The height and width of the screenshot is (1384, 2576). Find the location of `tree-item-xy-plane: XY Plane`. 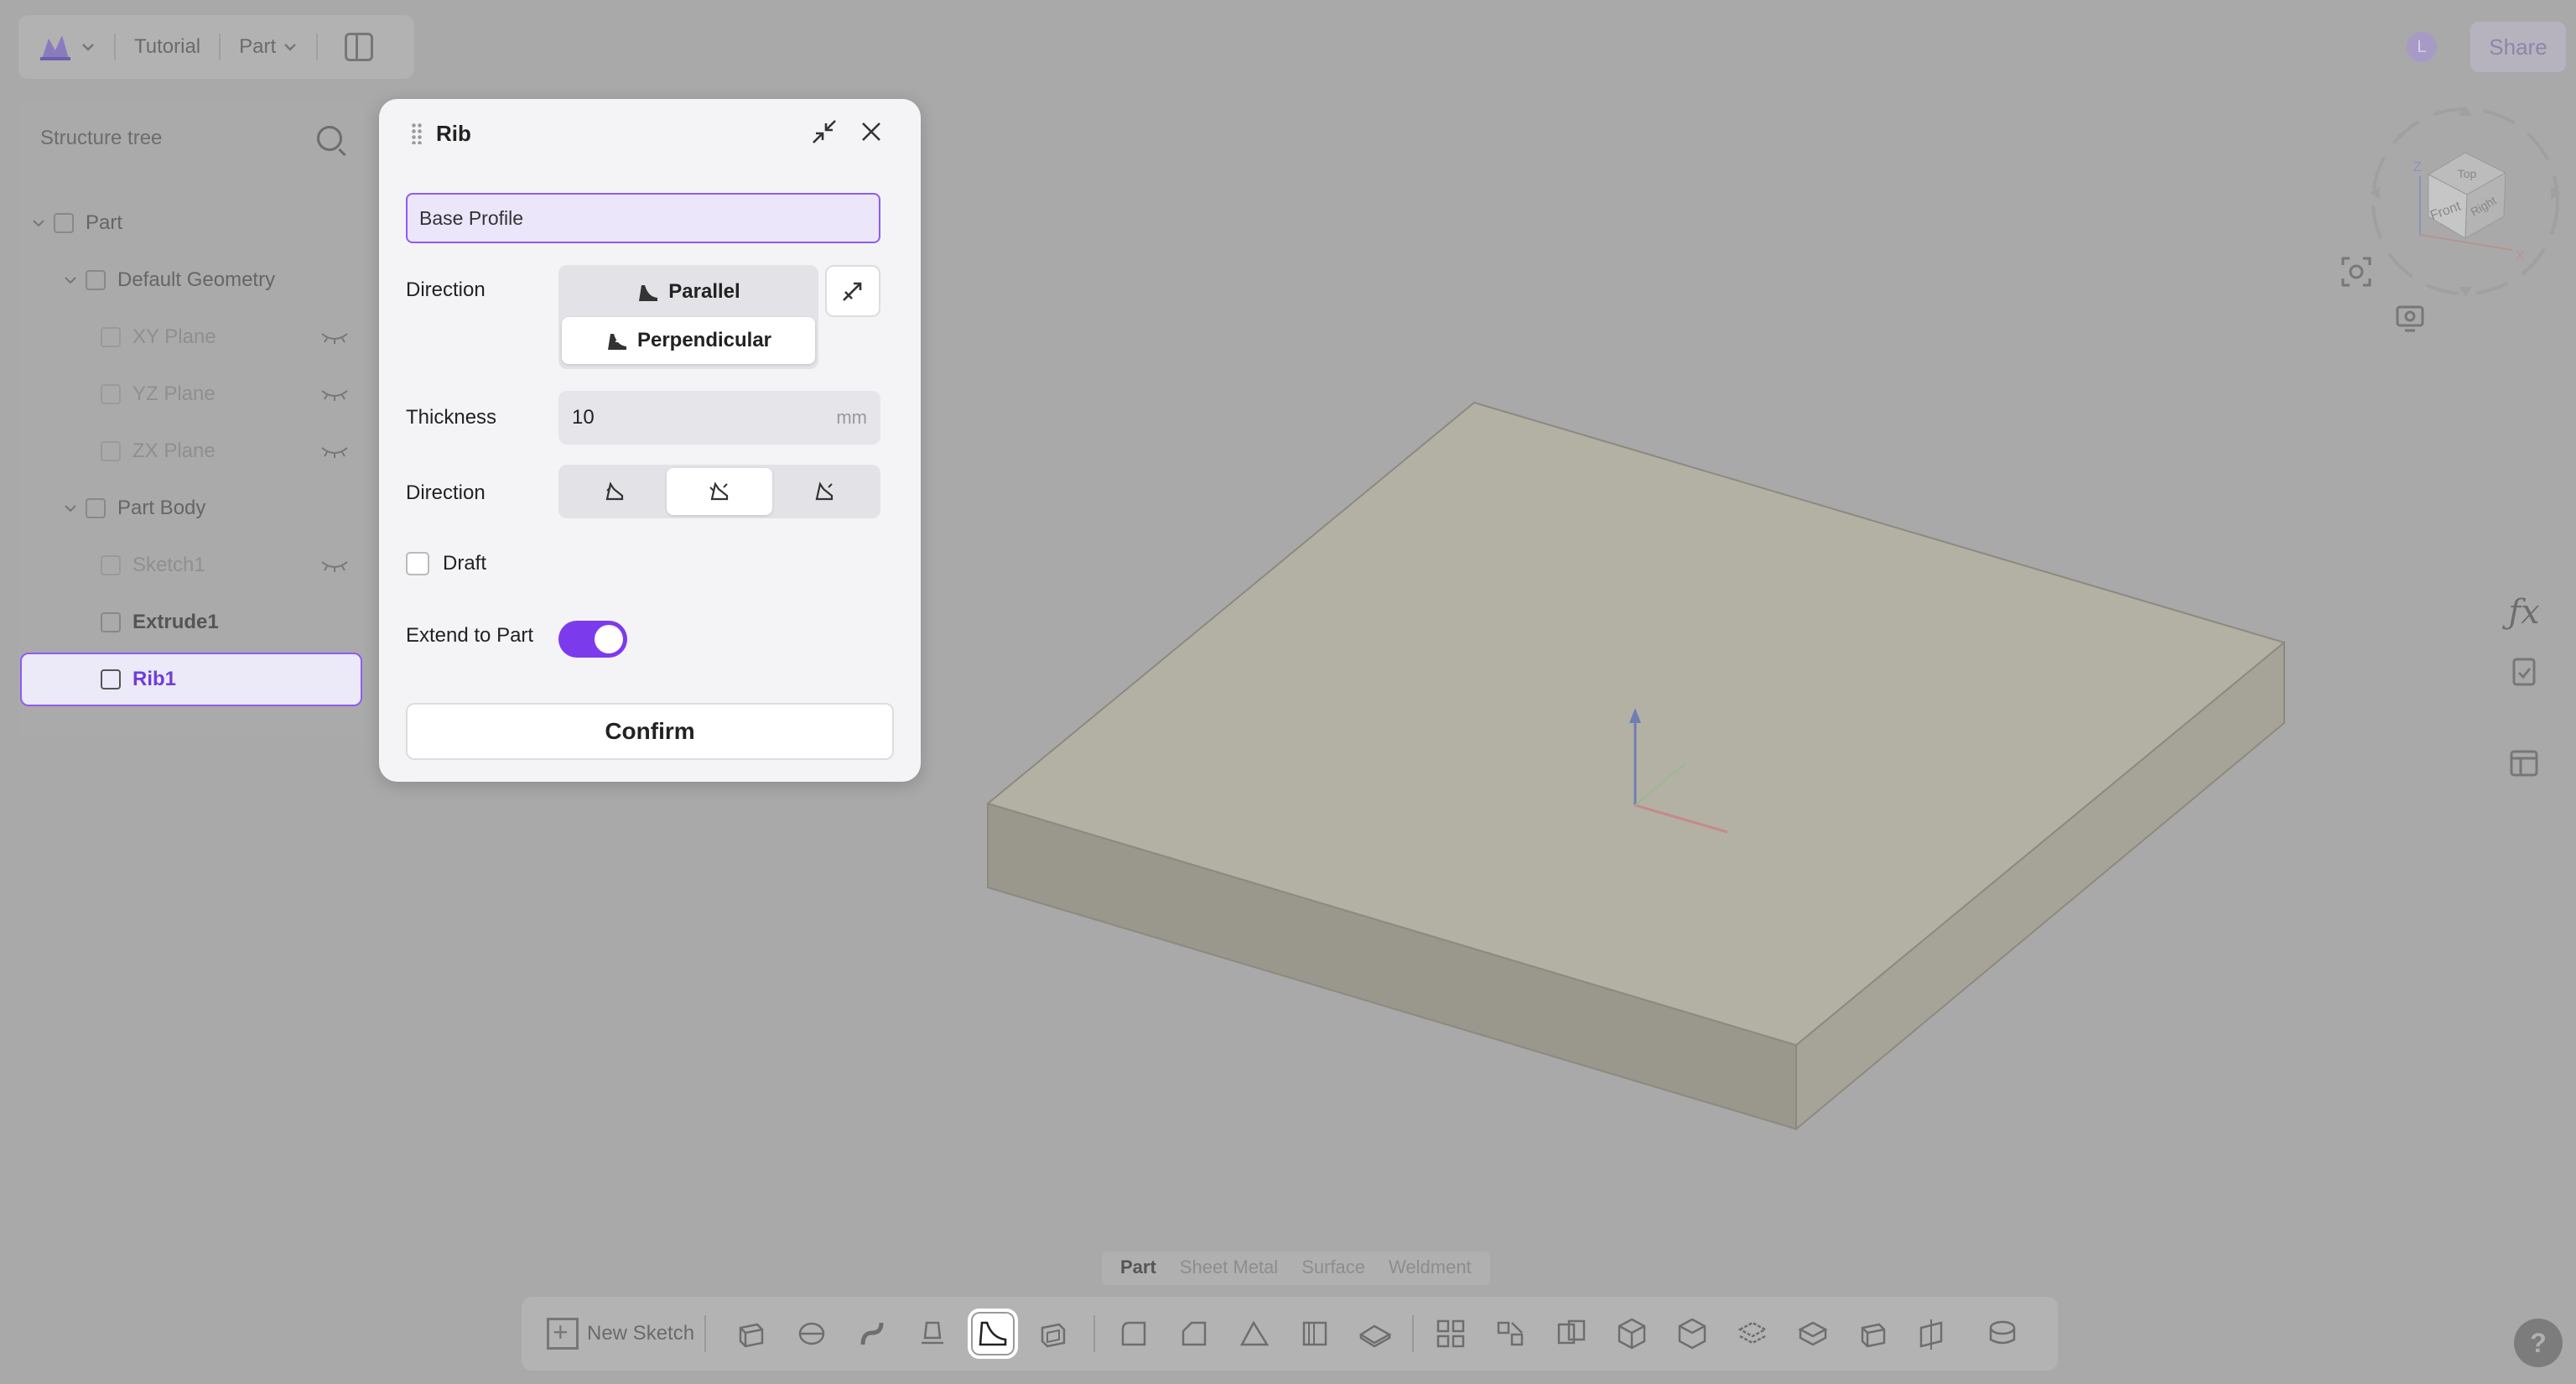

tree-item-xy-plane: XY Plane is located at coordinates (225, 337).